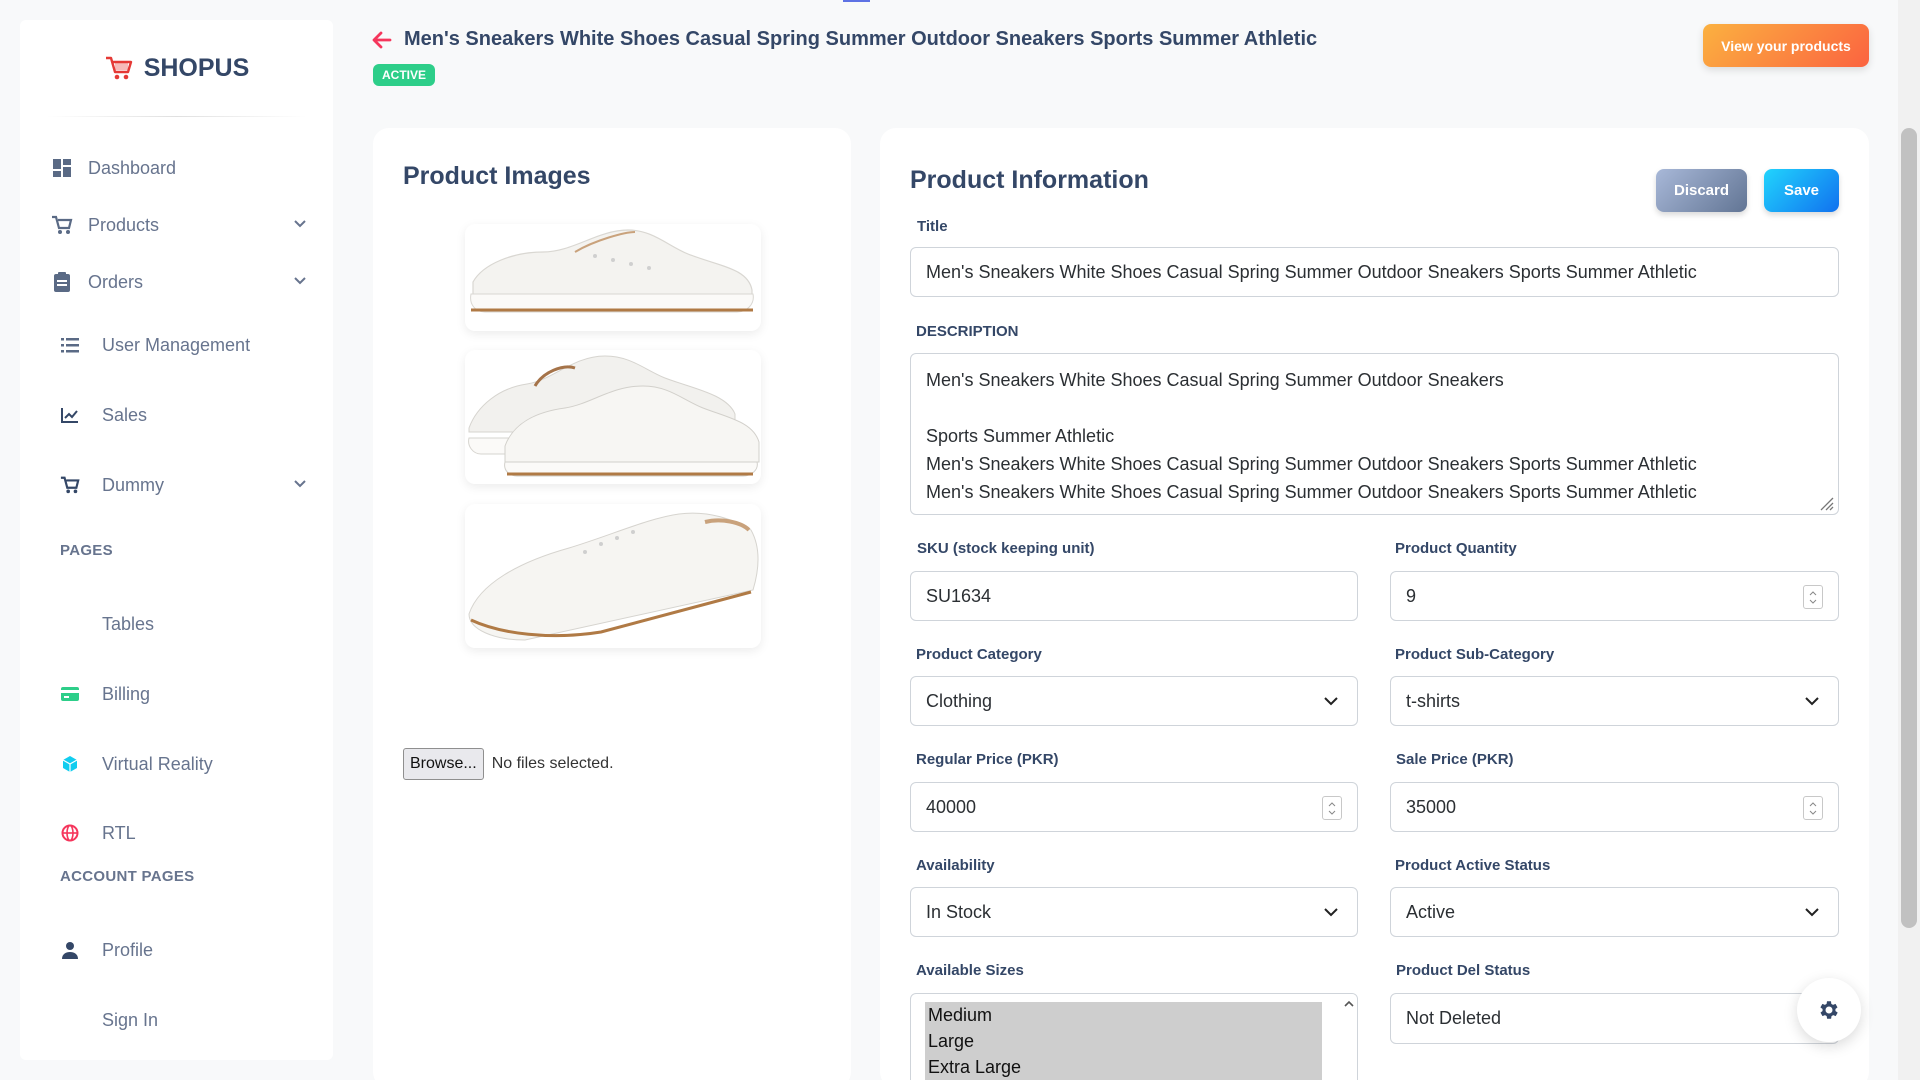 This screenshot has width=1920, height=1080. Describe the element at coordinates (178, 168) in the screenshot. I see `sidebar-item-dashboard: Dashboard` at that location.